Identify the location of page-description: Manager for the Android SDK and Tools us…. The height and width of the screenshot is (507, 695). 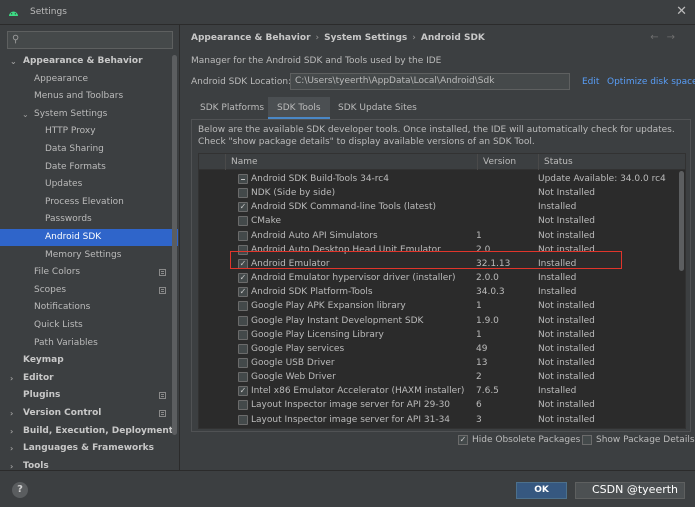
(316, 61).